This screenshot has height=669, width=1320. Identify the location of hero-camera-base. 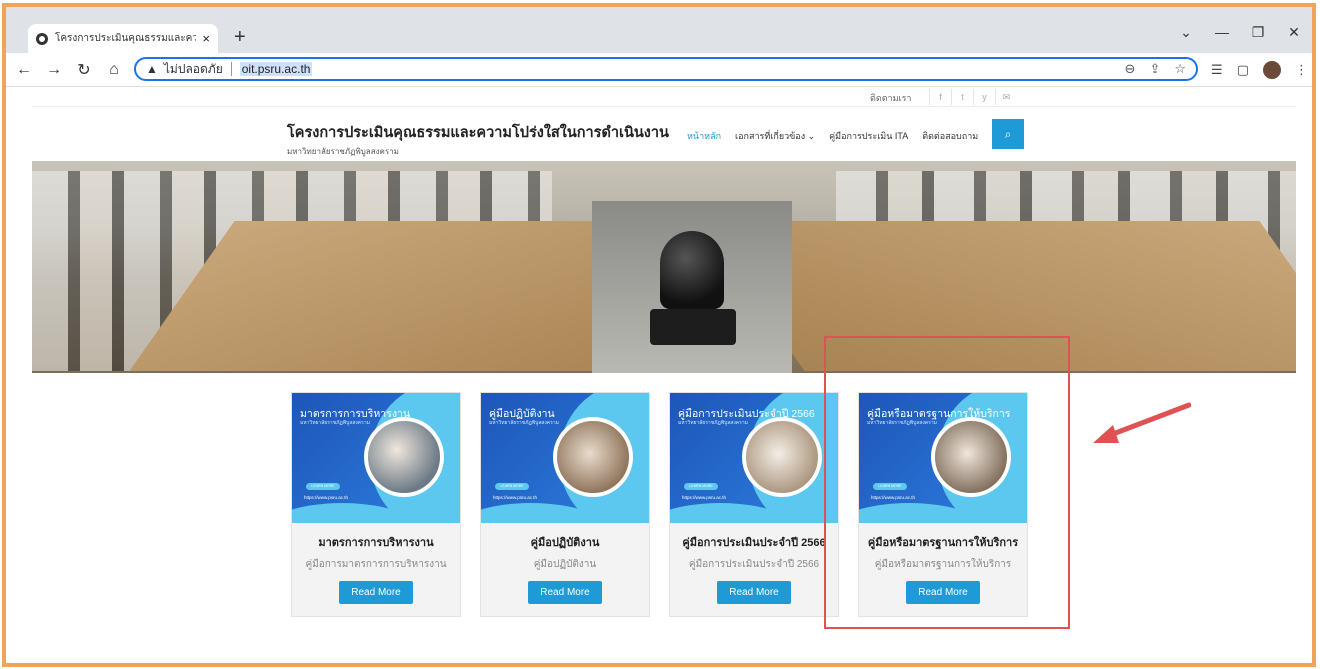
(693, 327).